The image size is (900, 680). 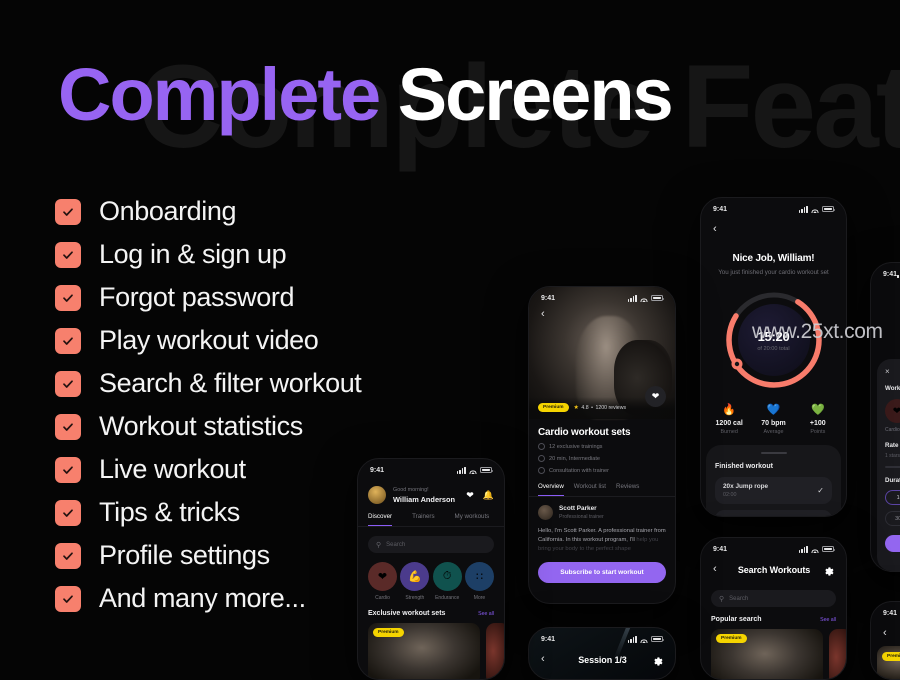 I want to click on favorites-icon: ❤, so click(x=470, y=495).